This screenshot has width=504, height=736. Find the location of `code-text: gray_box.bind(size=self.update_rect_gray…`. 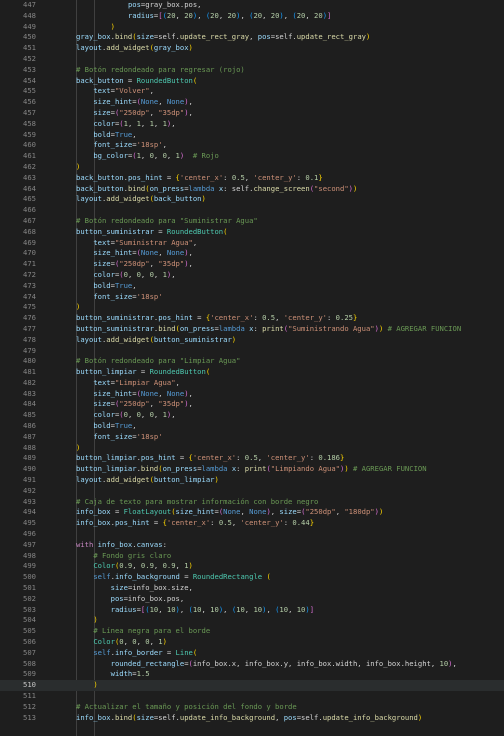

code-text: gray_box.bind(size=self.update_rect_gray… is located at coordinates (203, 37).